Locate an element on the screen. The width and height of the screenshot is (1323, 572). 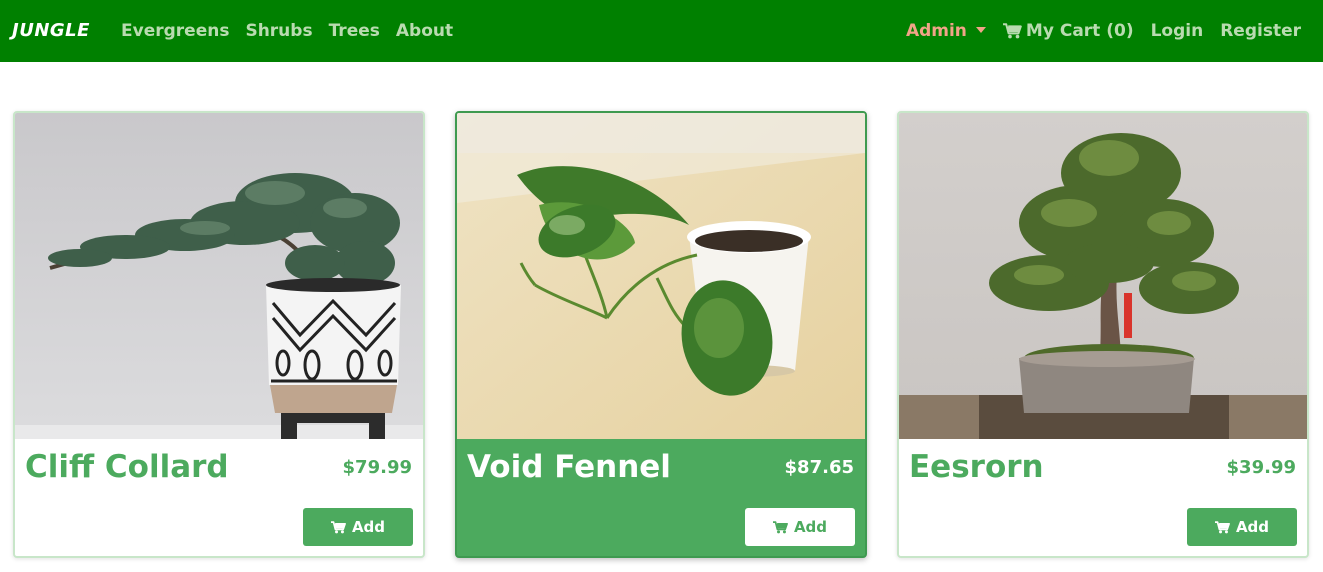
nav-link-trees: Trees is located at coordinates (354, 31).